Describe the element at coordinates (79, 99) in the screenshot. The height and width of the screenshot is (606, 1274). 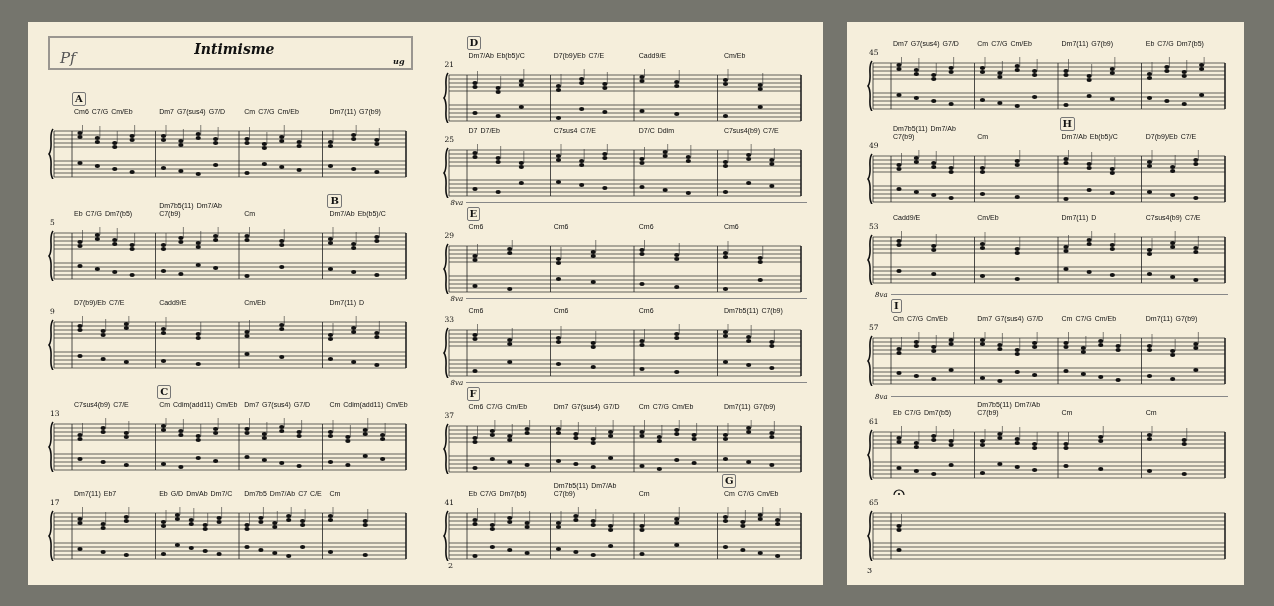
I see `rehearsal-mark: A` at that location.